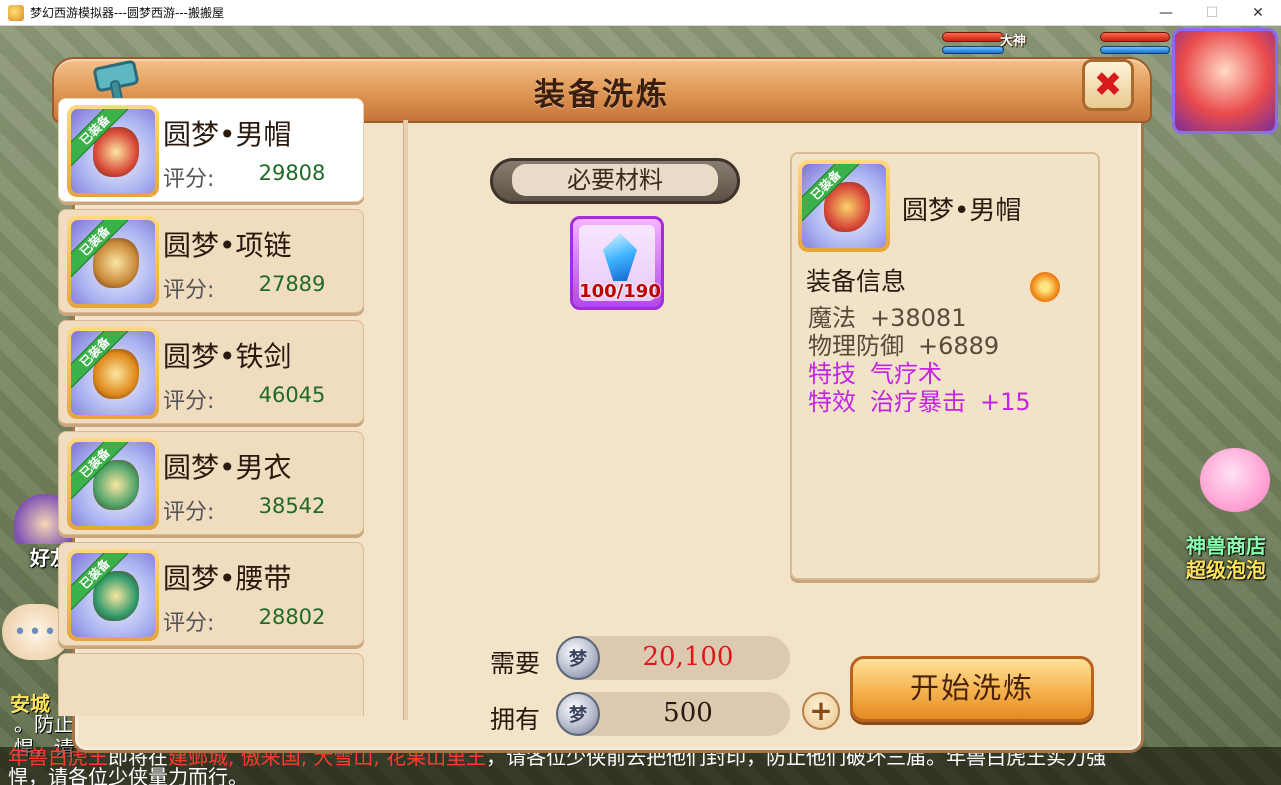  Describe the element at coordinates (1225, 81) in the screenshot. I see `player-avatar` at that location.